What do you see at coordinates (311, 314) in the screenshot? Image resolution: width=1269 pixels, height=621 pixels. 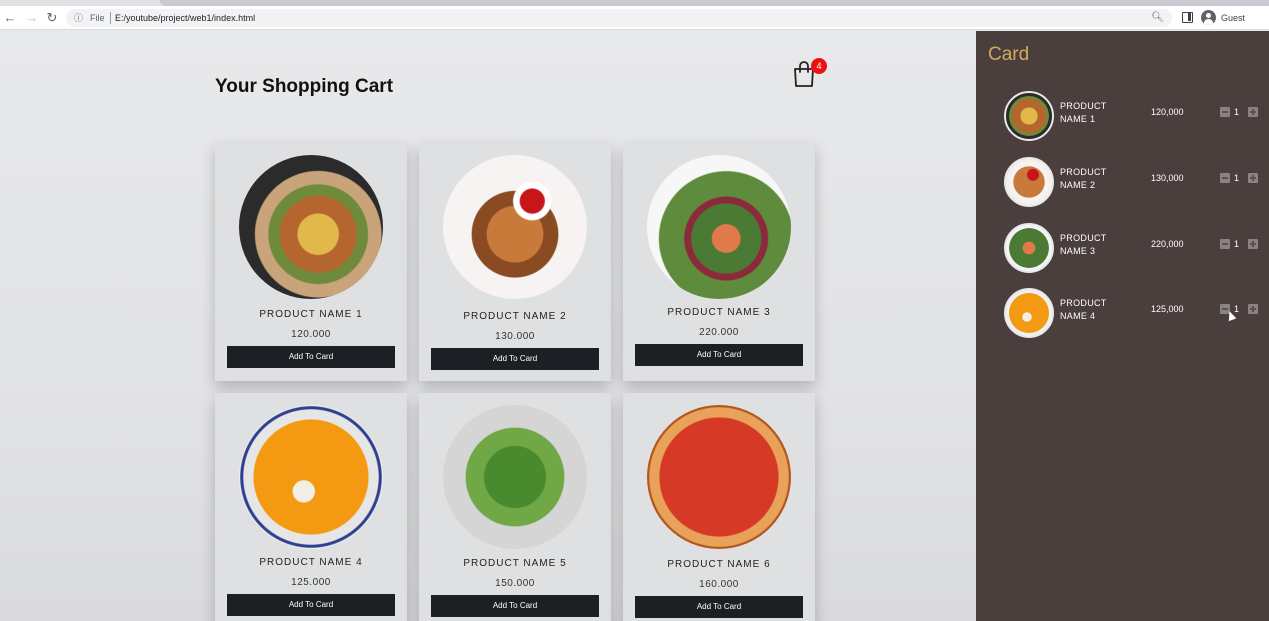 I see `product-name: PRODUCT NAME 1` at bounding box center [311, 314].